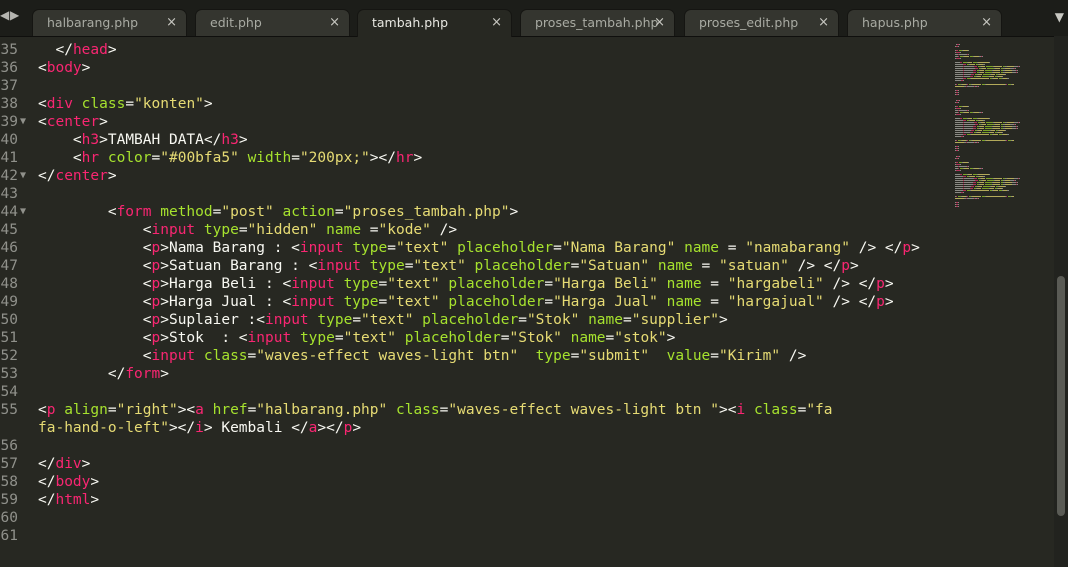 Image resolution: width=1068 pixels, height=567 pixels. What do you see at coordinates (597, 22) in the screenshot?
I see `tab-proses-tambah: proses_tambah.php ×` at bounding box center [597, 22].